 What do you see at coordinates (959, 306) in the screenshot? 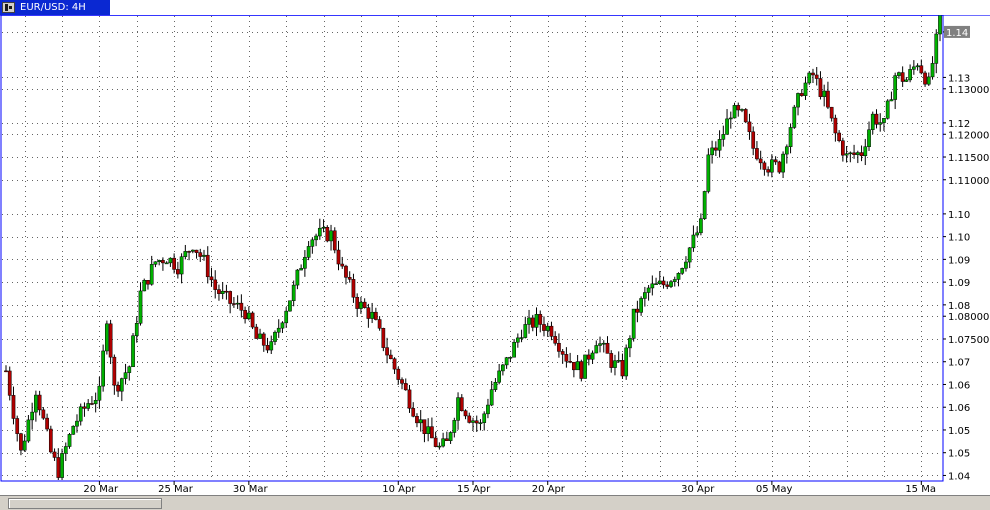
I see `y-tick-label: 1.08` at bounding box center [959, 306].